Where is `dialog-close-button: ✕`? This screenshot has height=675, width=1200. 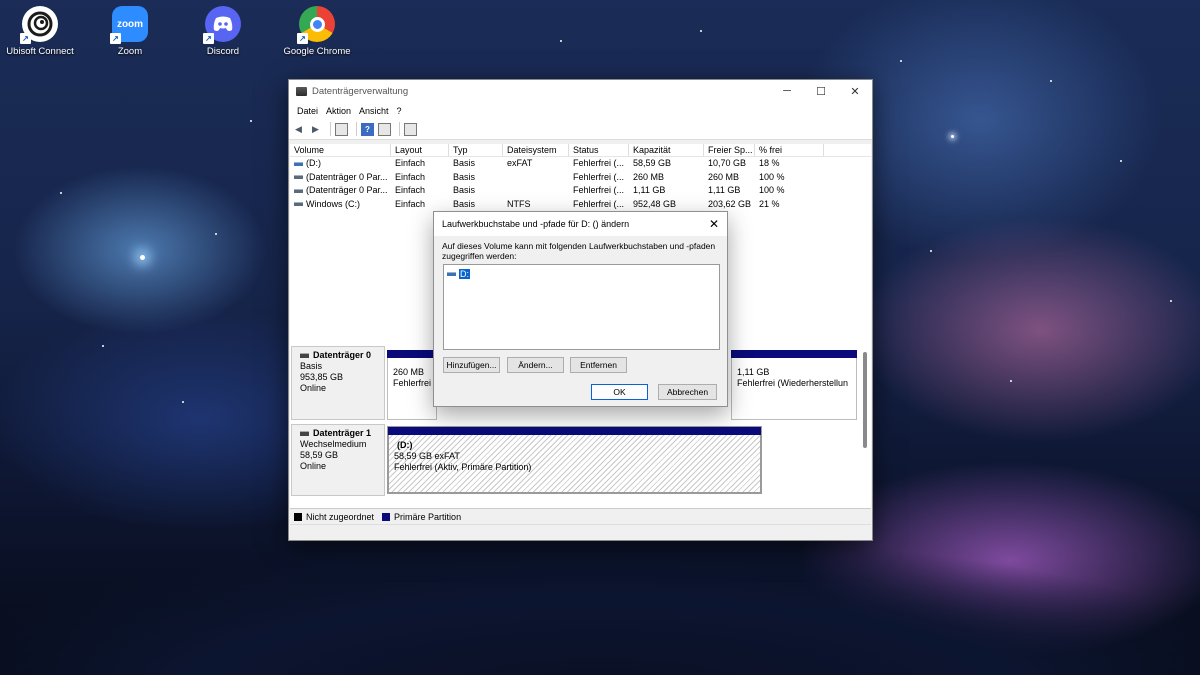 dialog-close-button: ✕ is located at coordinates (714, 224).